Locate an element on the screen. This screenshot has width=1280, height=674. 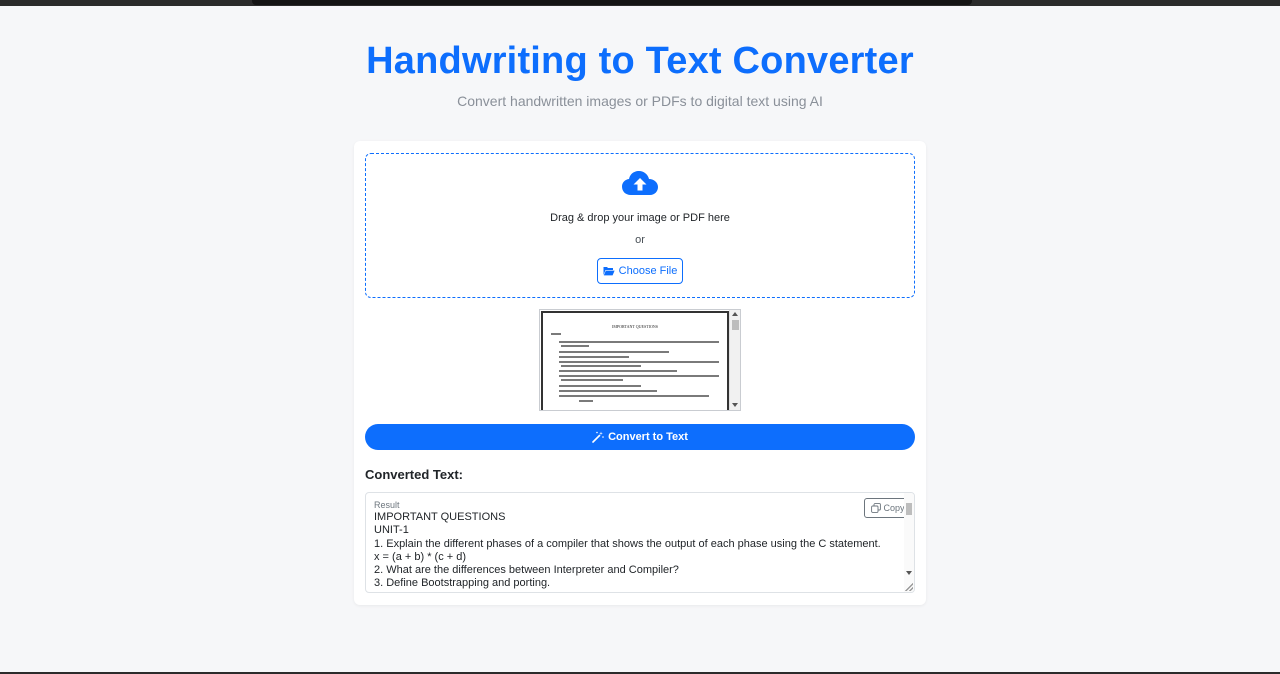
file-preview: IMPORTANT QUESTIONS is located at coordinates (640, 360).